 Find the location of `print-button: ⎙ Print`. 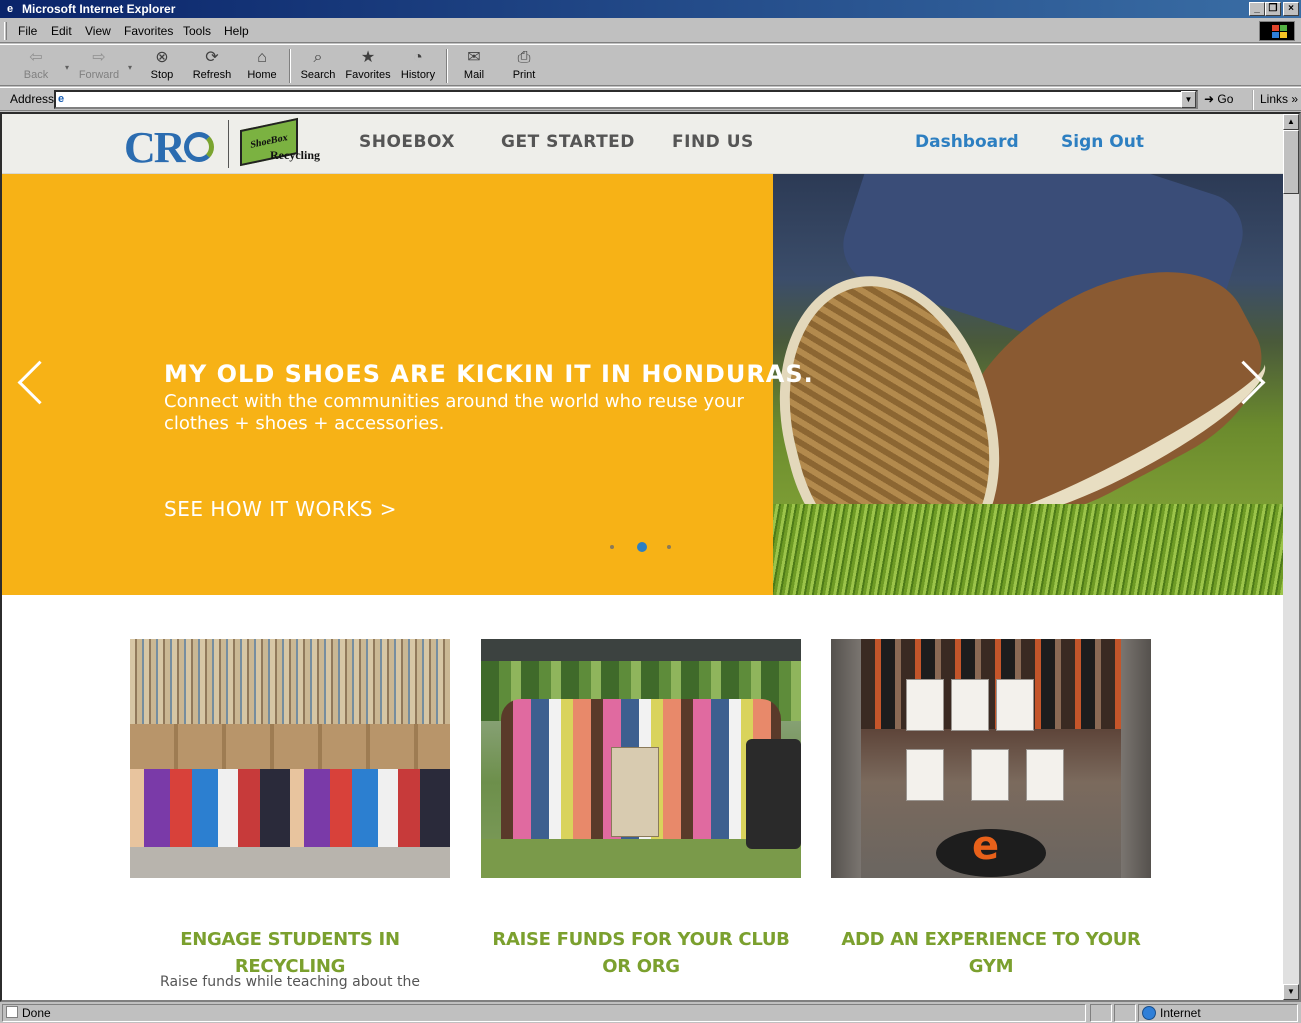

print-button: ⎙ Print is located at coordinates (524, 66).